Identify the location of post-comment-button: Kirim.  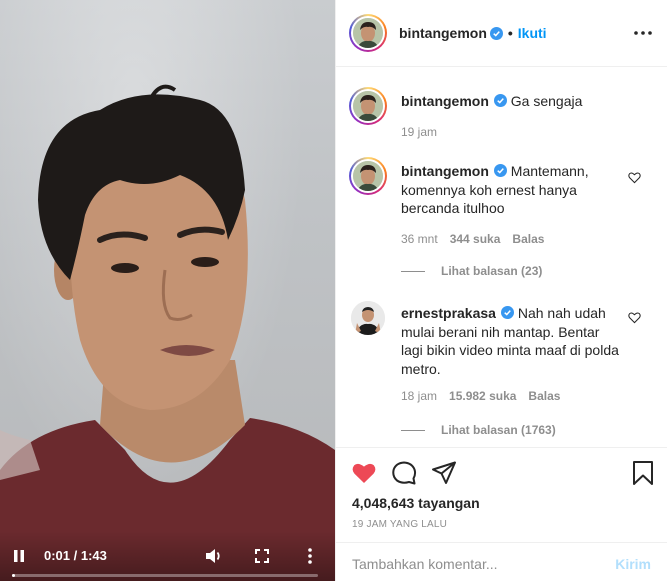
(633, 564).